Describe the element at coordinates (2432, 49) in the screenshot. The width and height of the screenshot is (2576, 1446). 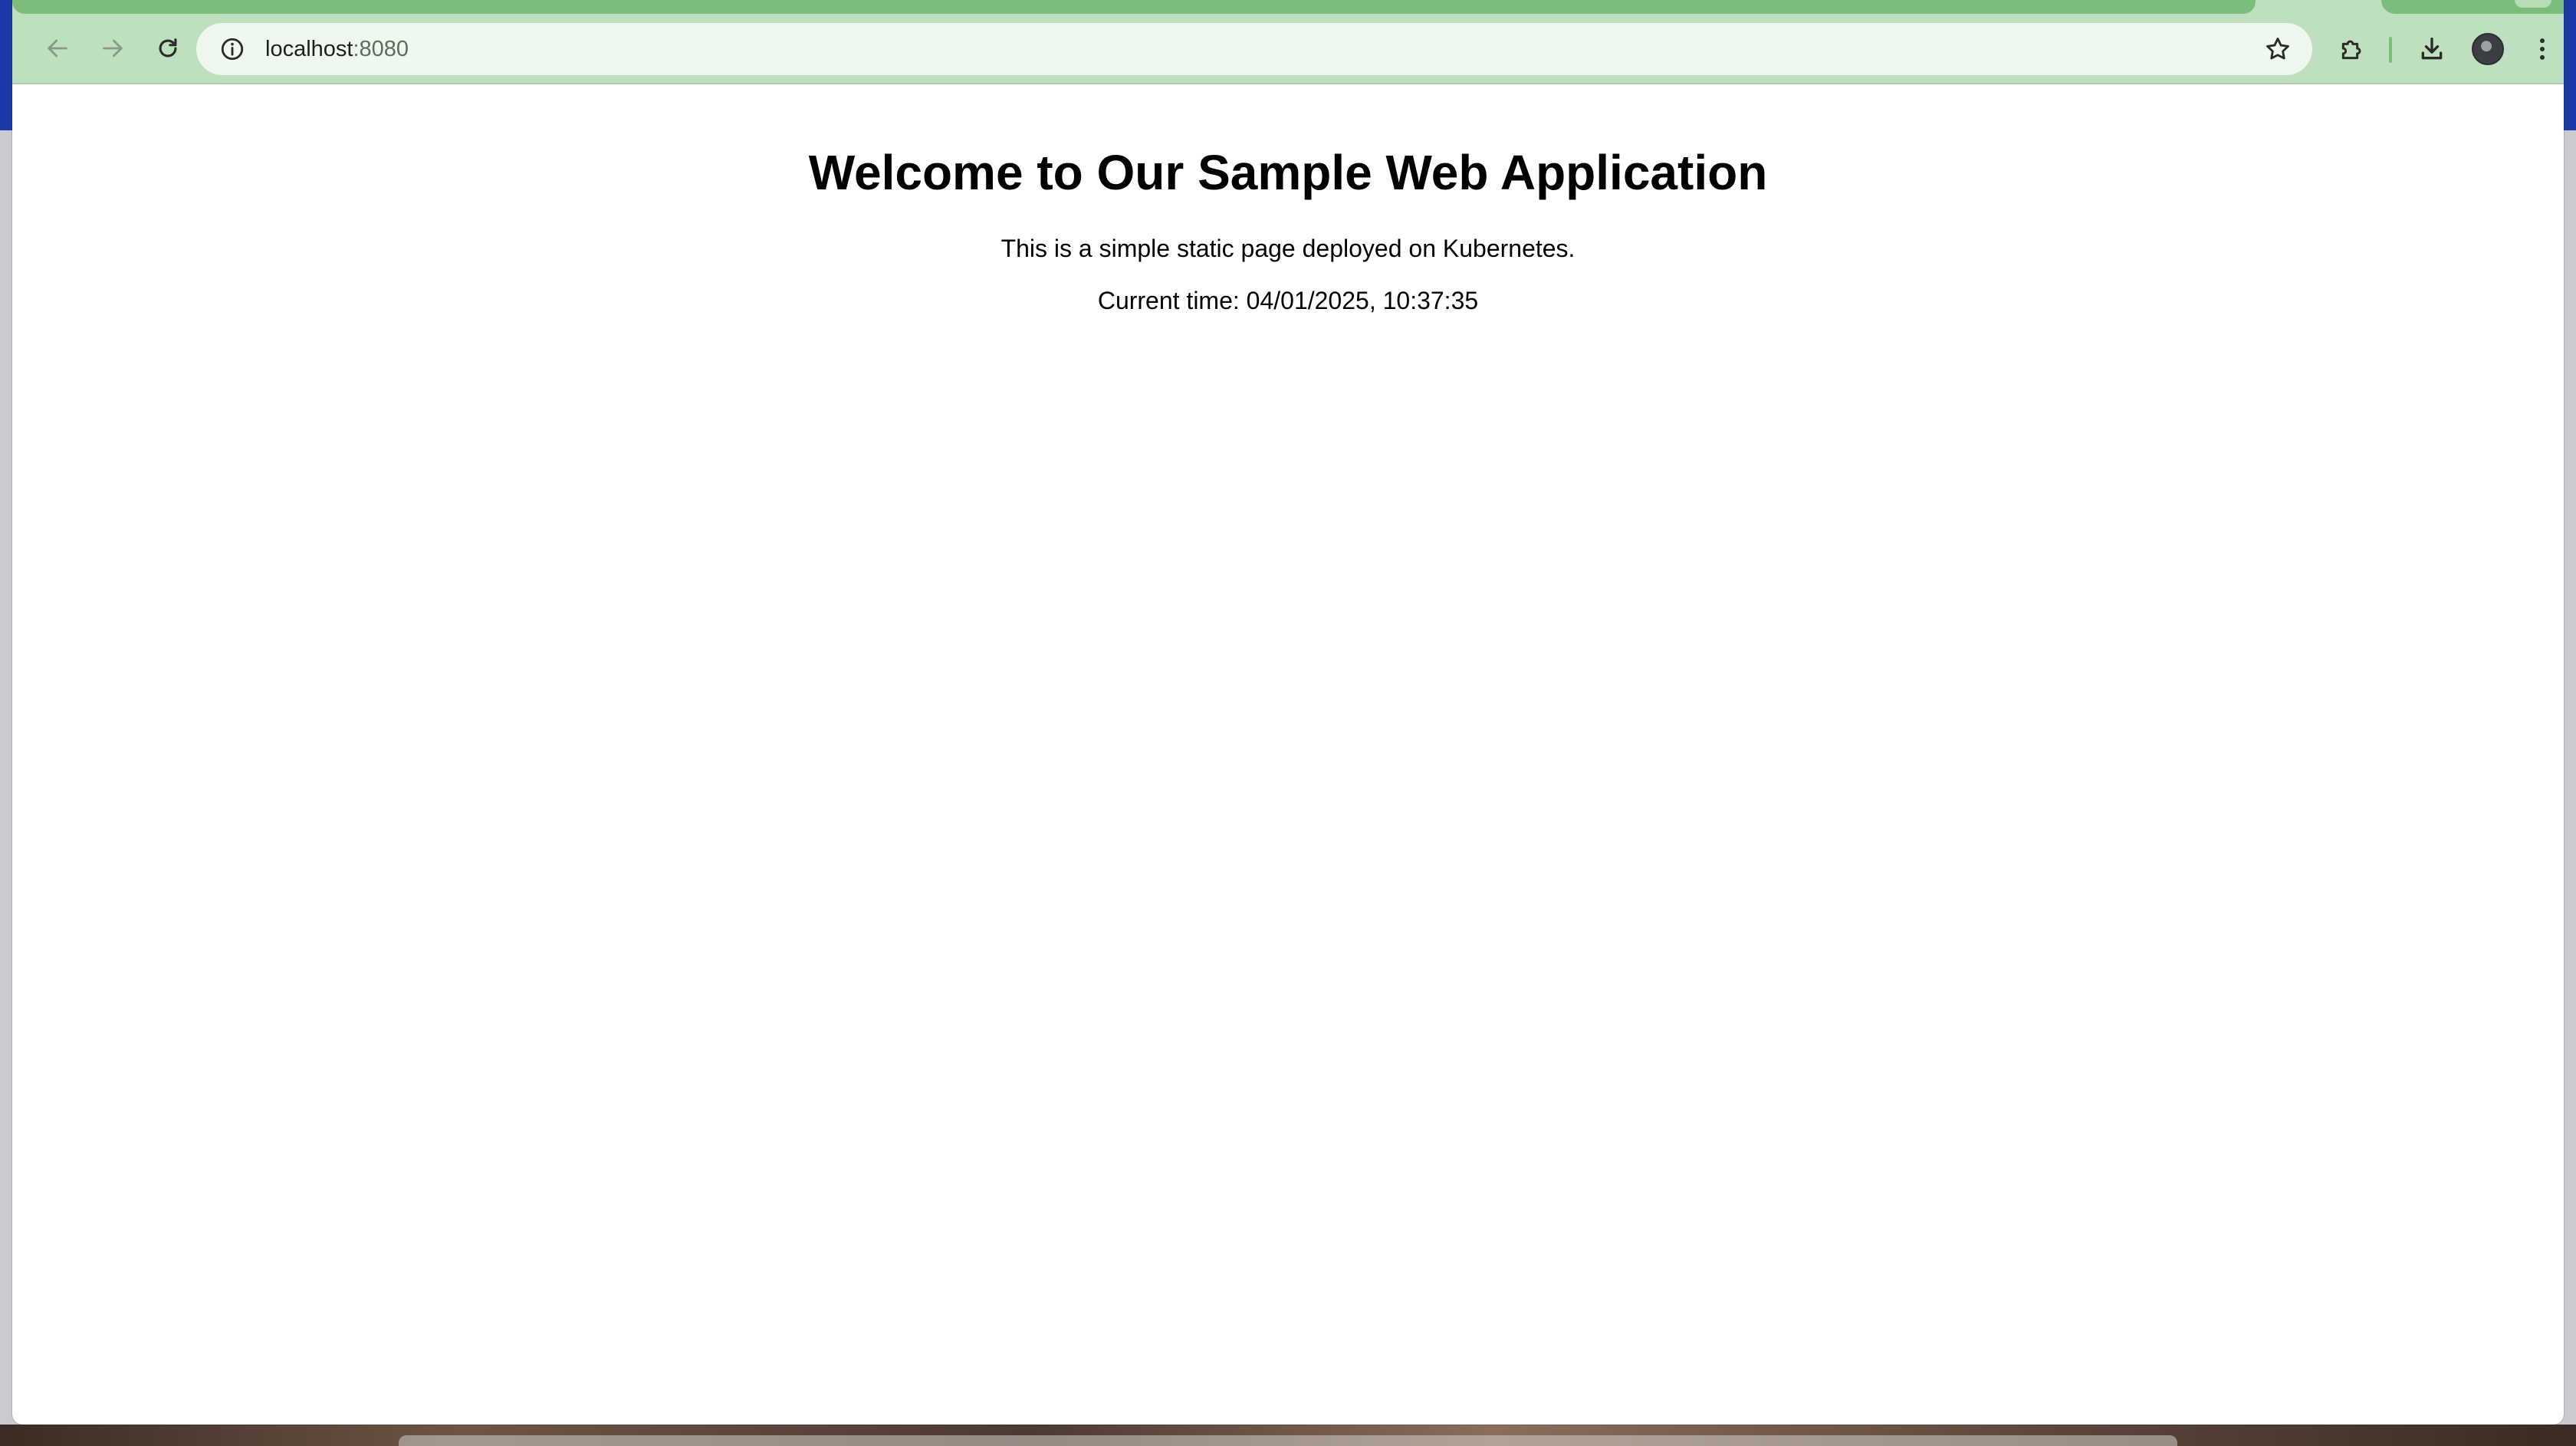
I see `download-icon` at that location.